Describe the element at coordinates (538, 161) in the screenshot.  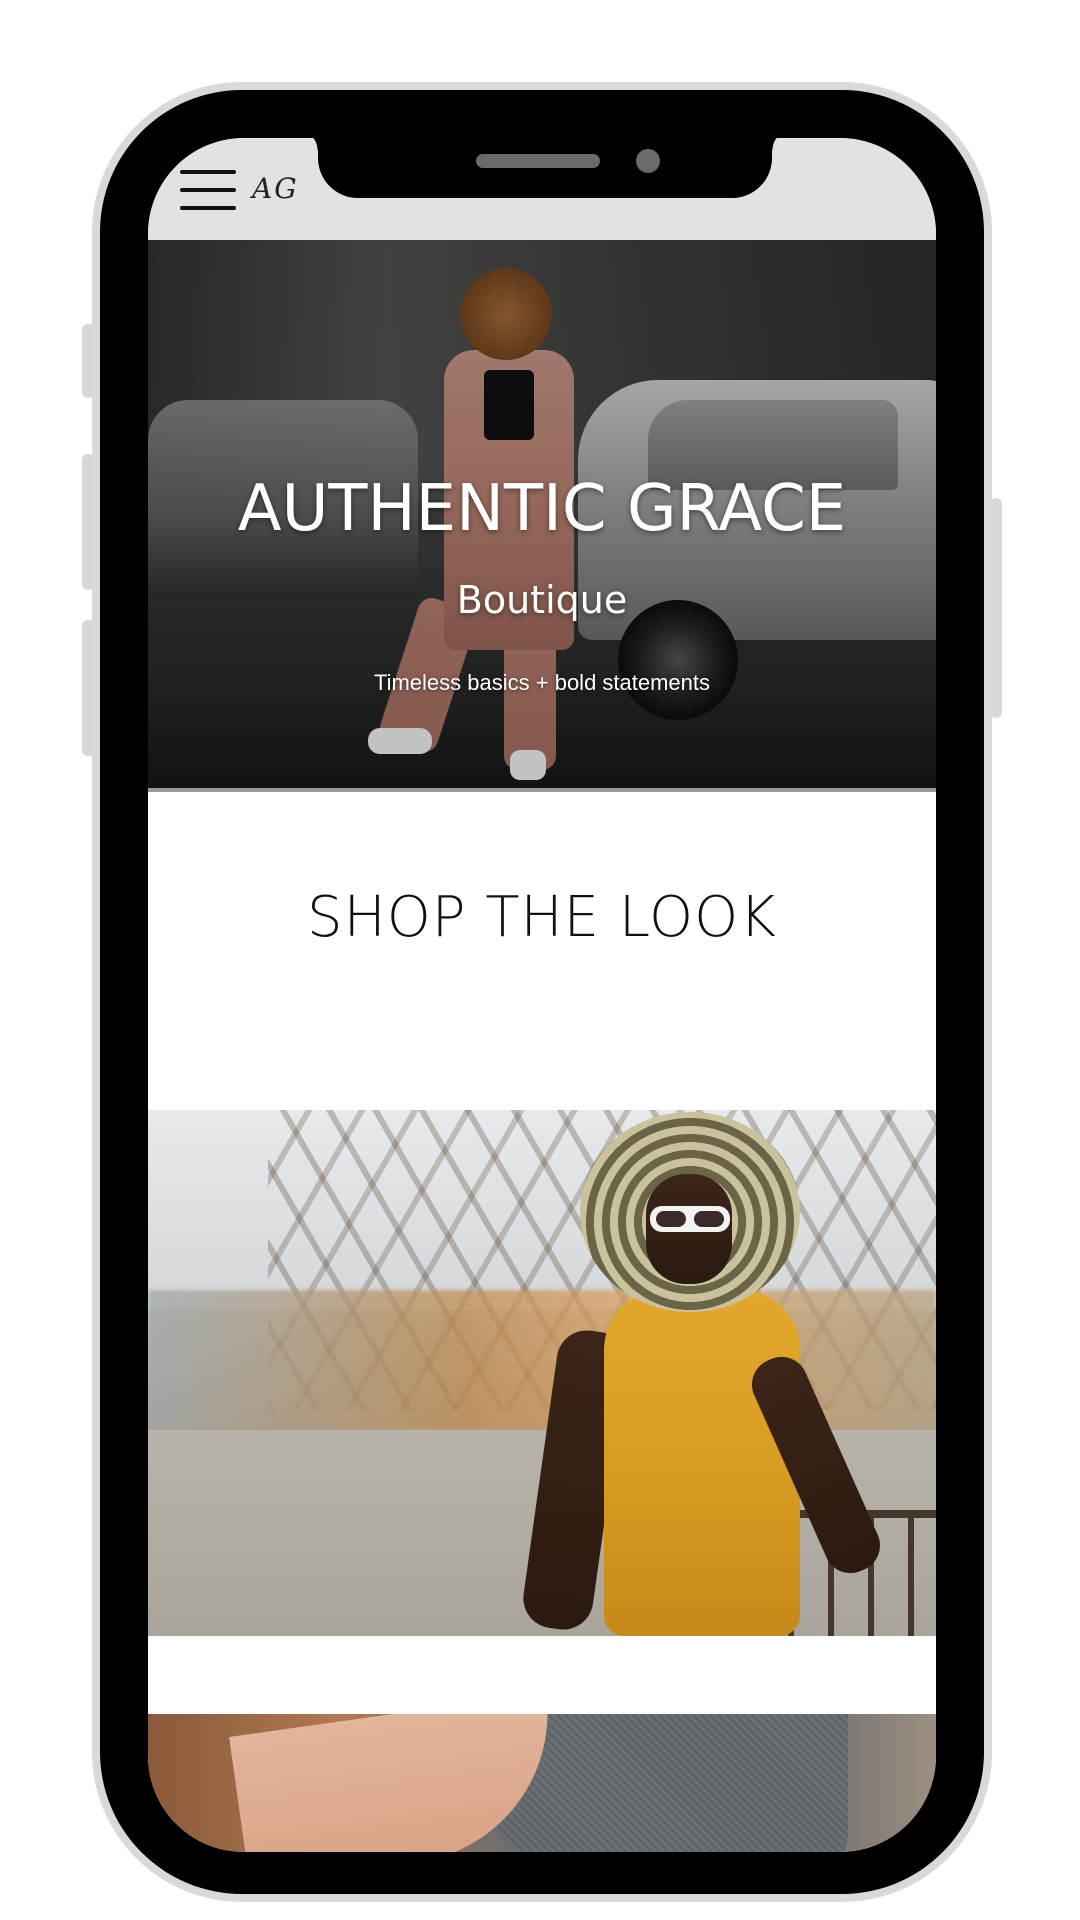
I see `speaker-grille` at that location.